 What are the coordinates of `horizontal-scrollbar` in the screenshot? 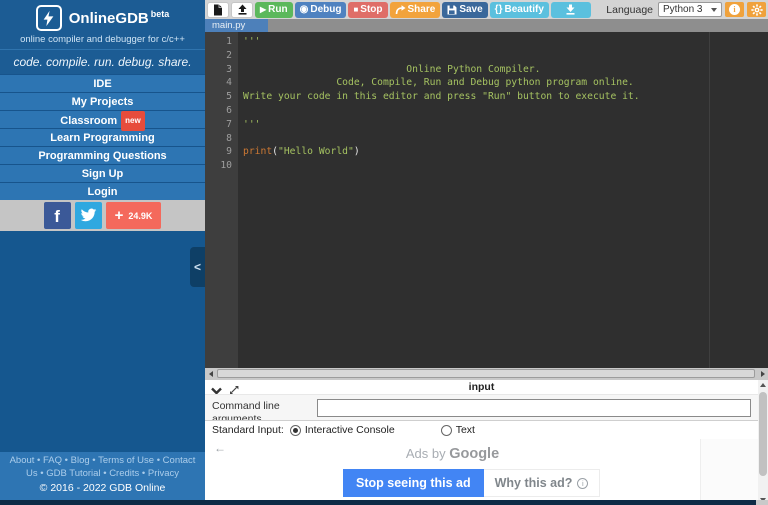 It's located at (486, 374).